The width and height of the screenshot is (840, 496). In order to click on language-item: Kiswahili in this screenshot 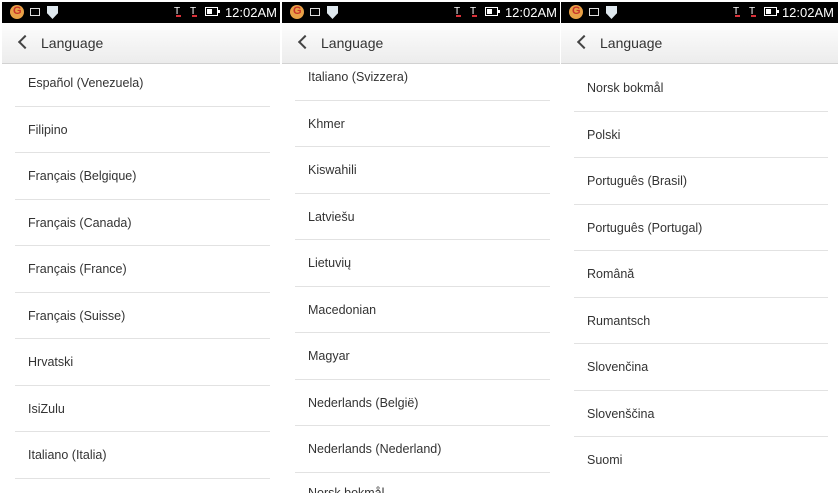, I will do `click(422, 170)`.